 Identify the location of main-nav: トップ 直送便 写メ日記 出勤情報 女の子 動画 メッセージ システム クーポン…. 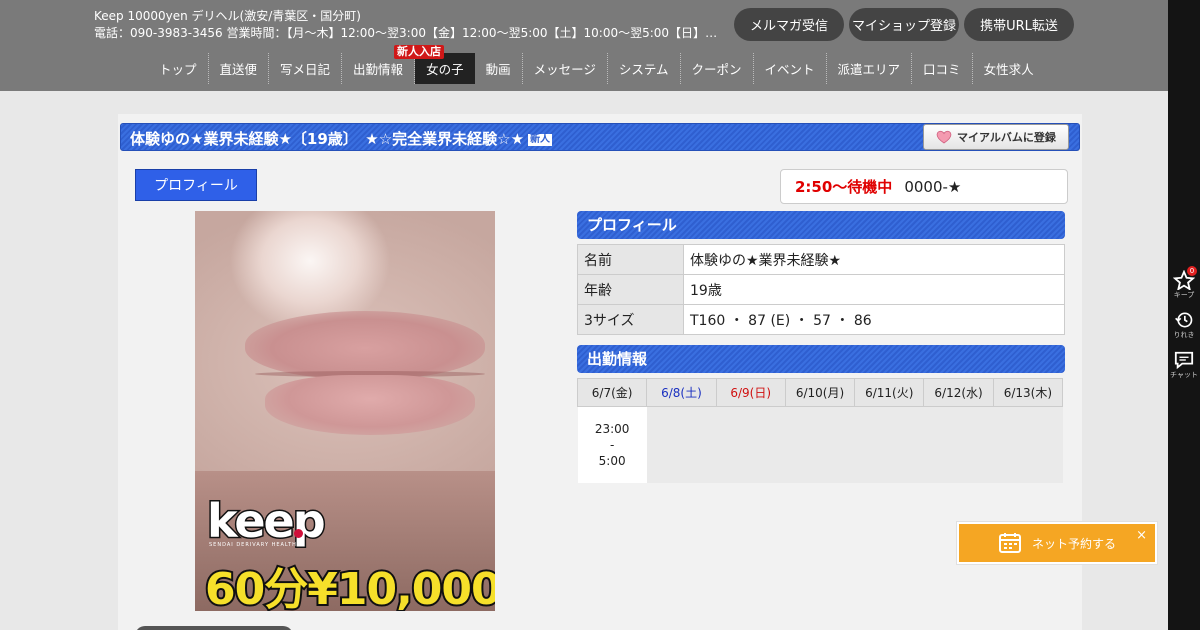
(596, 68).